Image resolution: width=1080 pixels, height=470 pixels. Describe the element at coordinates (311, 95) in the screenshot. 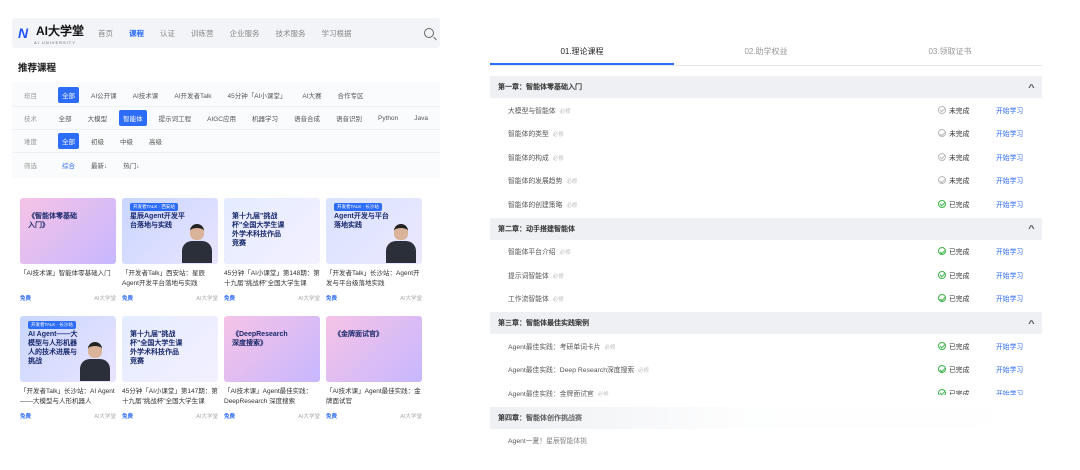

I see `filter-chip: AI大赛` at that location.